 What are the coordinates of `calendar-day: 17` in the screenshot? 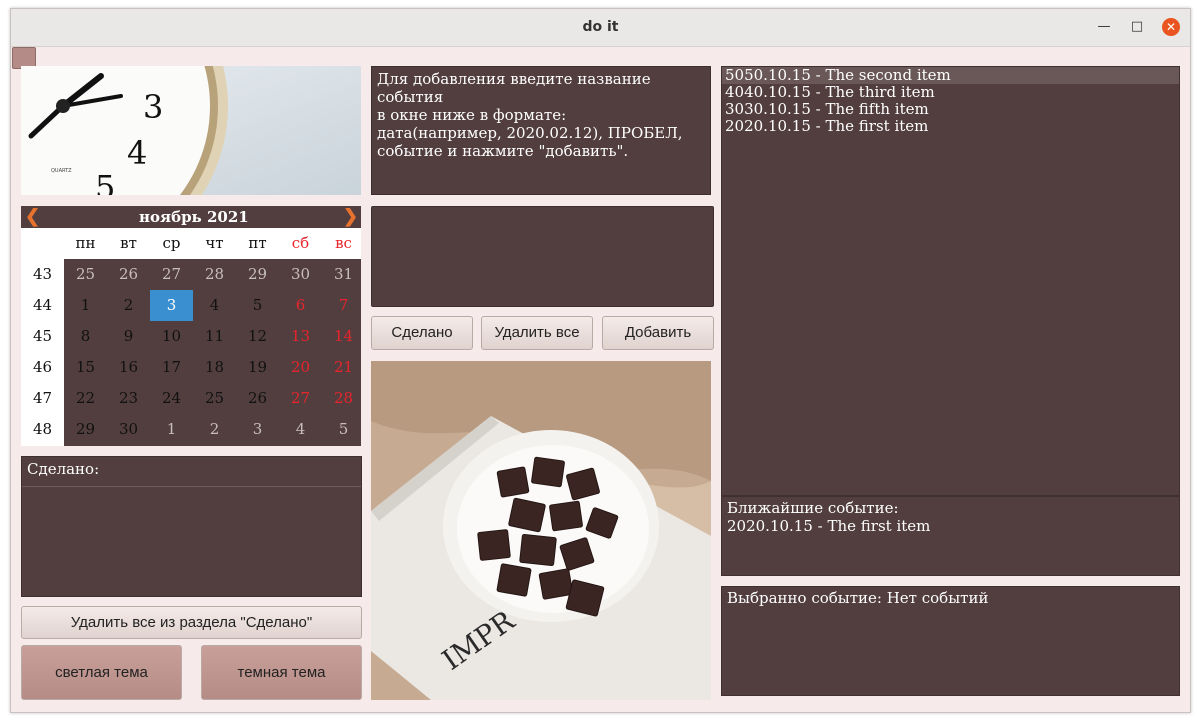 It's located at (171, 367).